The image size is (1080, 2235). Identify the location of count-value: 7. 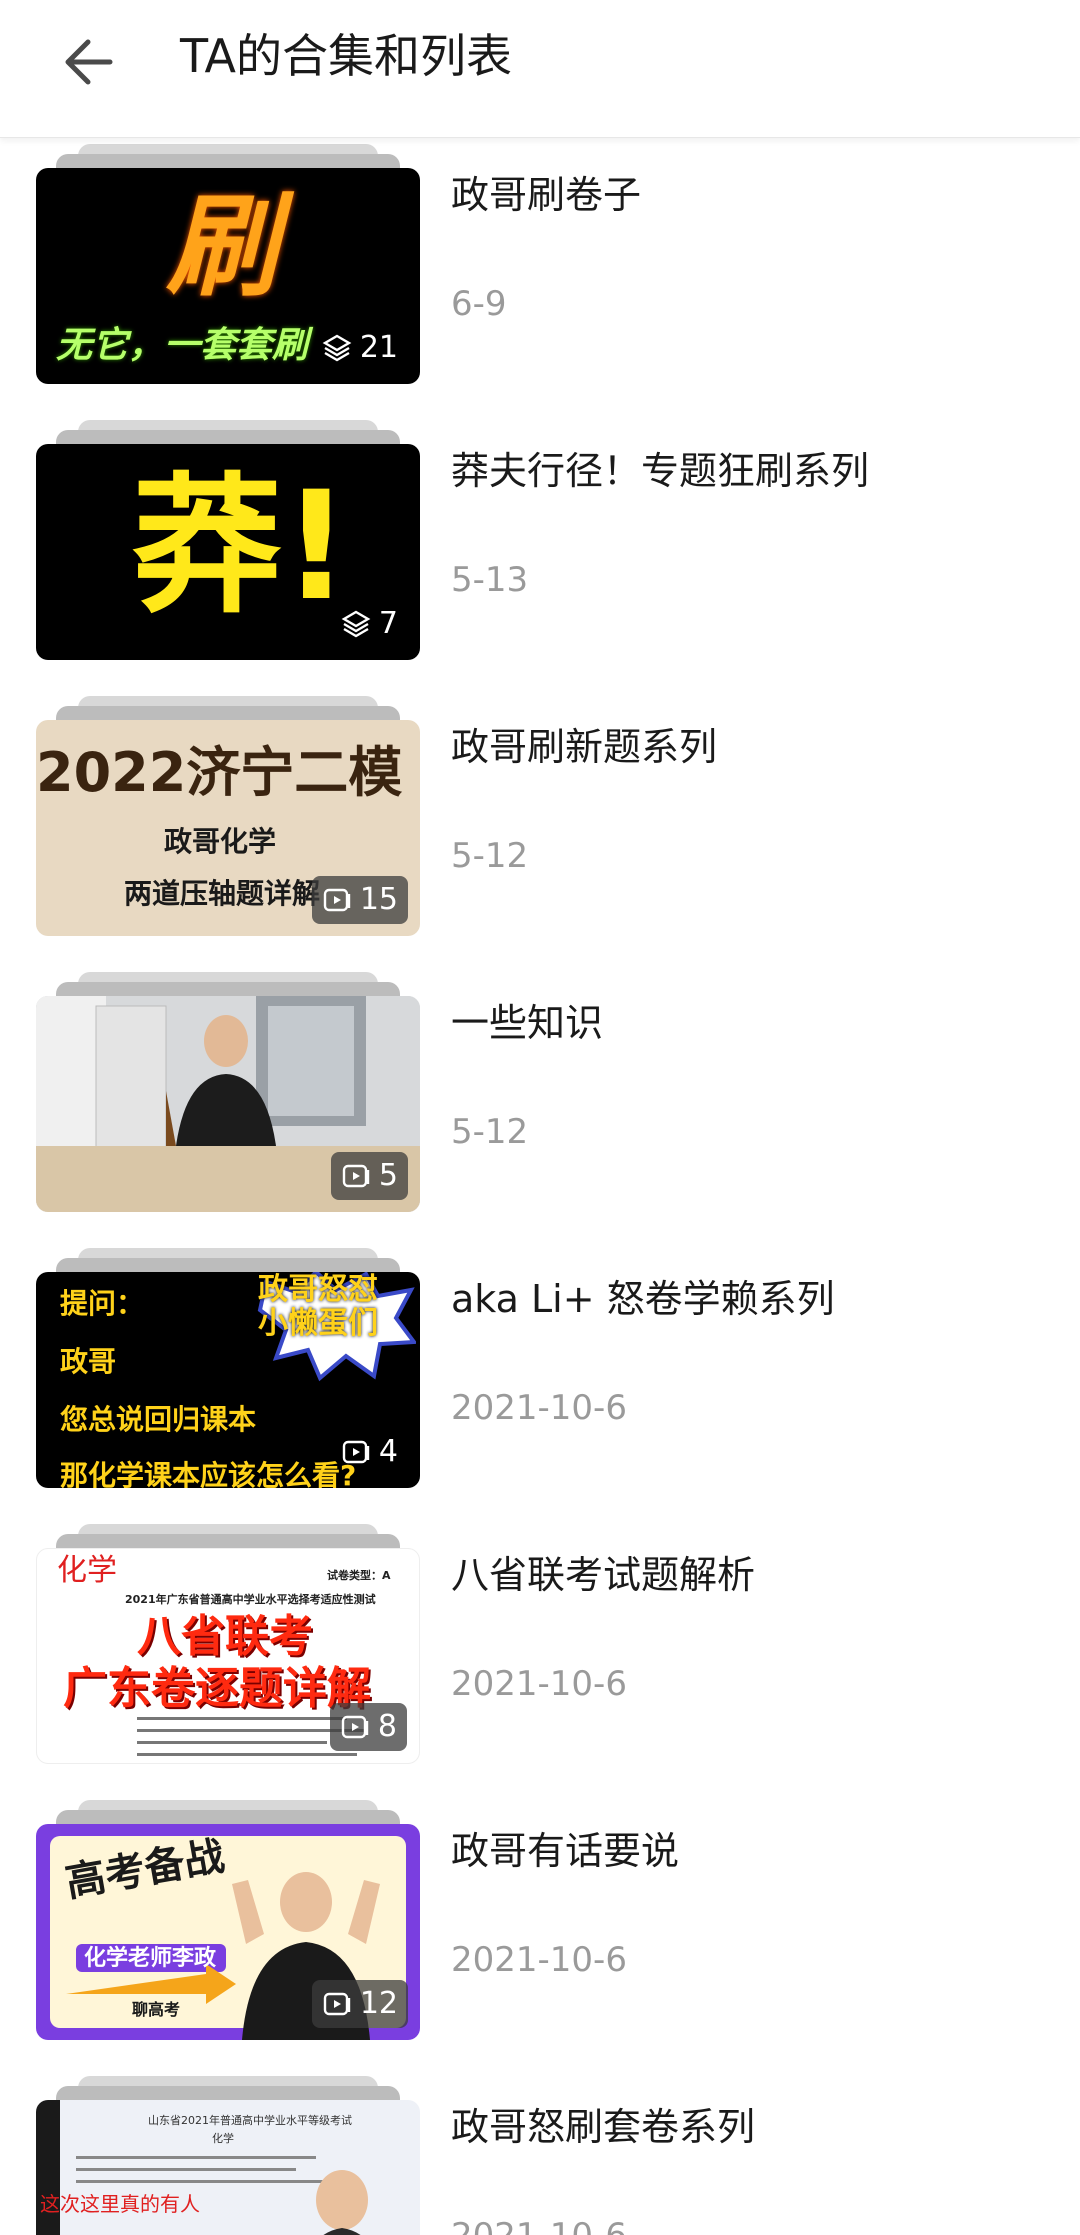
(388, 623).